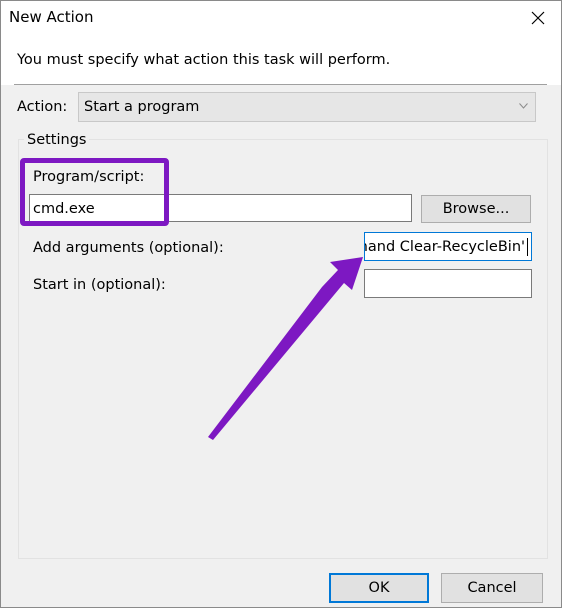 The width and height of the screenshot is (562, 608). Describe the element at coordinates (448, 283) in the screenshot. I see `start-in-input` at that location.